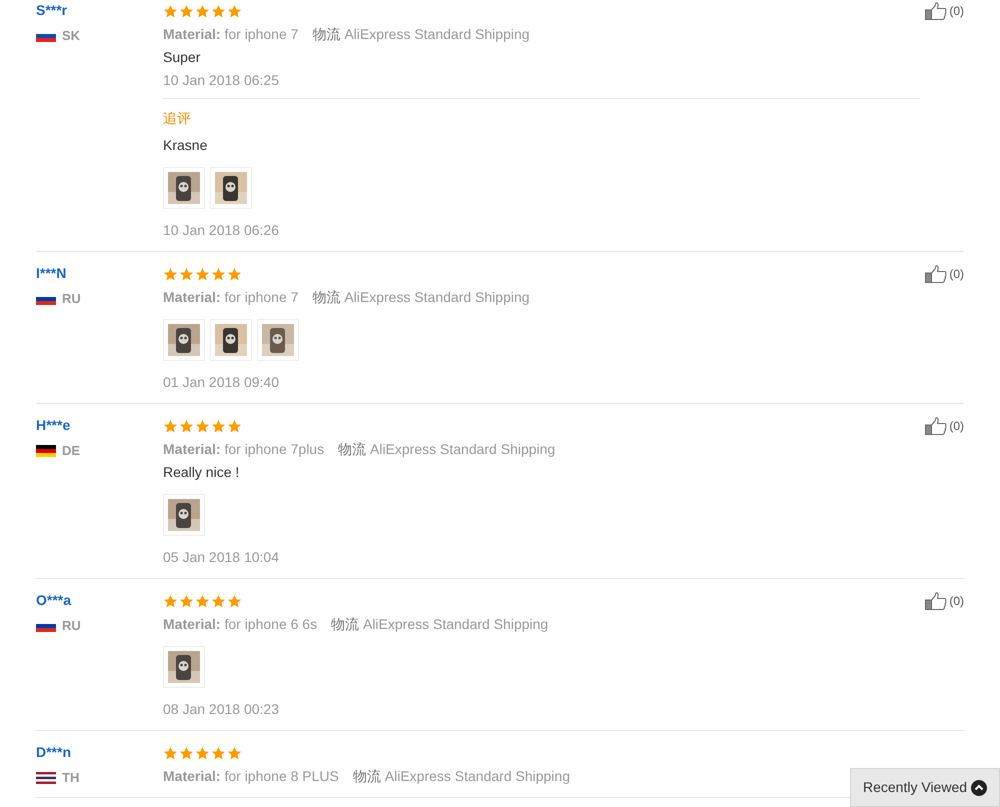 The width and height of the screenshot is (1000, 807). Describe the element at coordinates (99, 600) in the screenshot. I see `reviewer-name: O***a` at that location.